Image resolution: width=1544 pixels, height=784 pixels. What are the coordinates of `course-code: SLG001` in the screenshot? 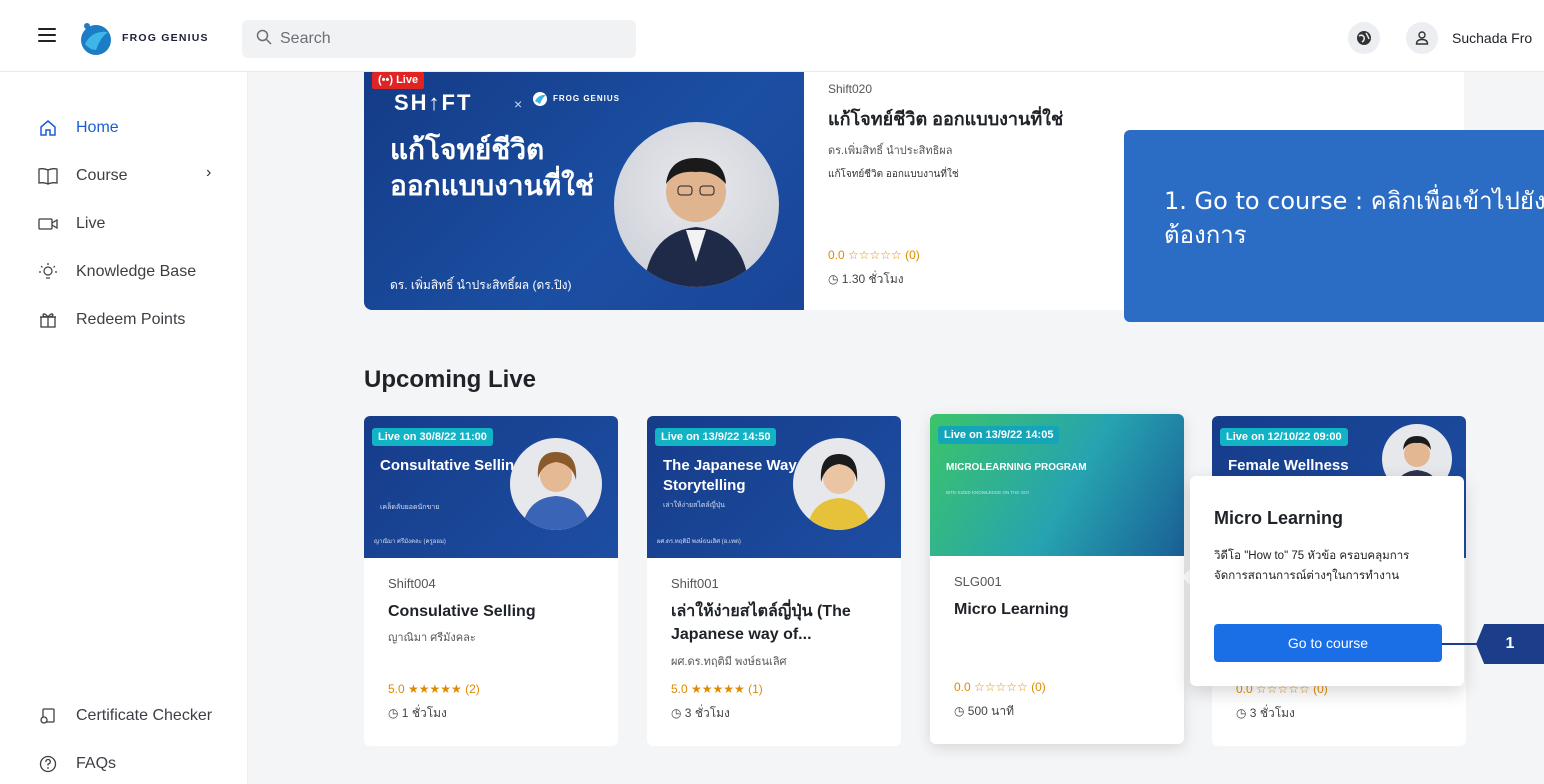 It's located at (978, 581).